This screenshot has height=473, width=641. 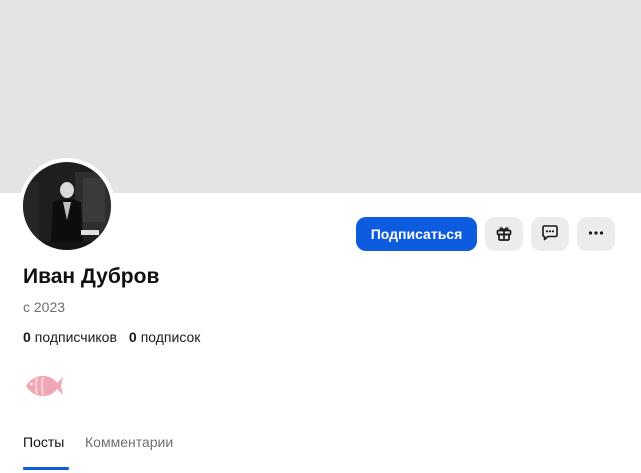 I want to click on profile-actions: Подписаться, so click(x=485, y=234).